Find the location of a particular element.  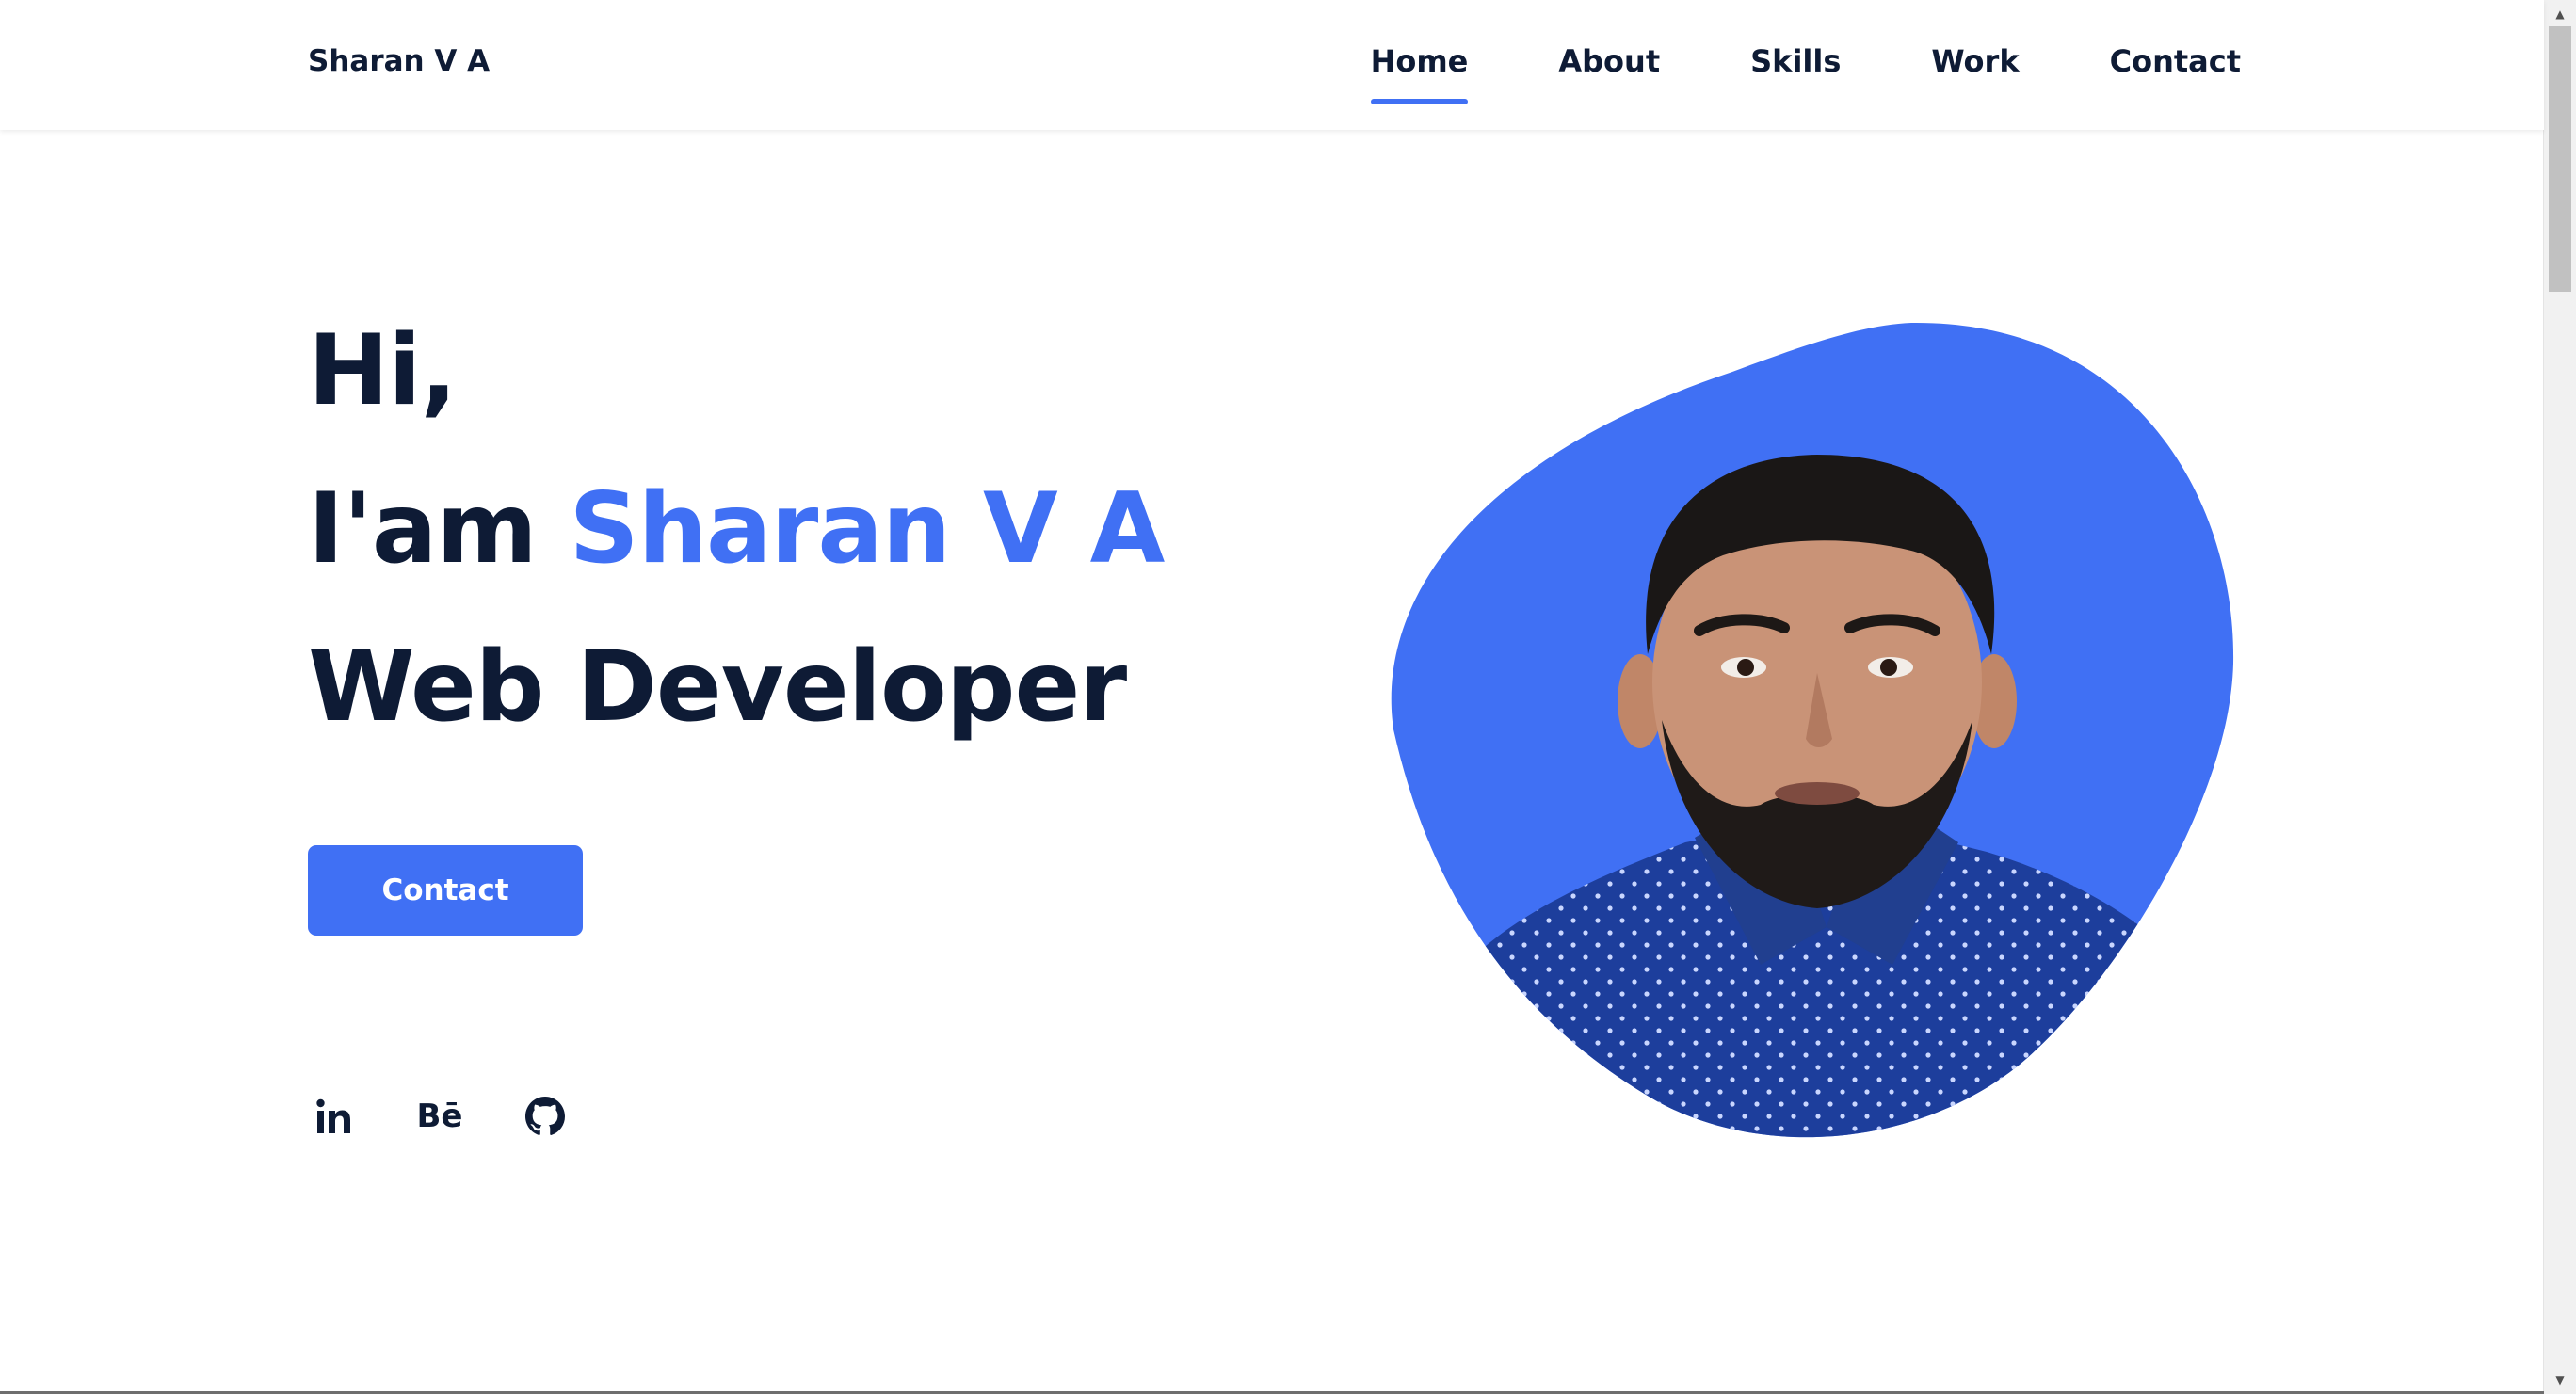

contact-button: Contact is located at coordinates (445, 890).